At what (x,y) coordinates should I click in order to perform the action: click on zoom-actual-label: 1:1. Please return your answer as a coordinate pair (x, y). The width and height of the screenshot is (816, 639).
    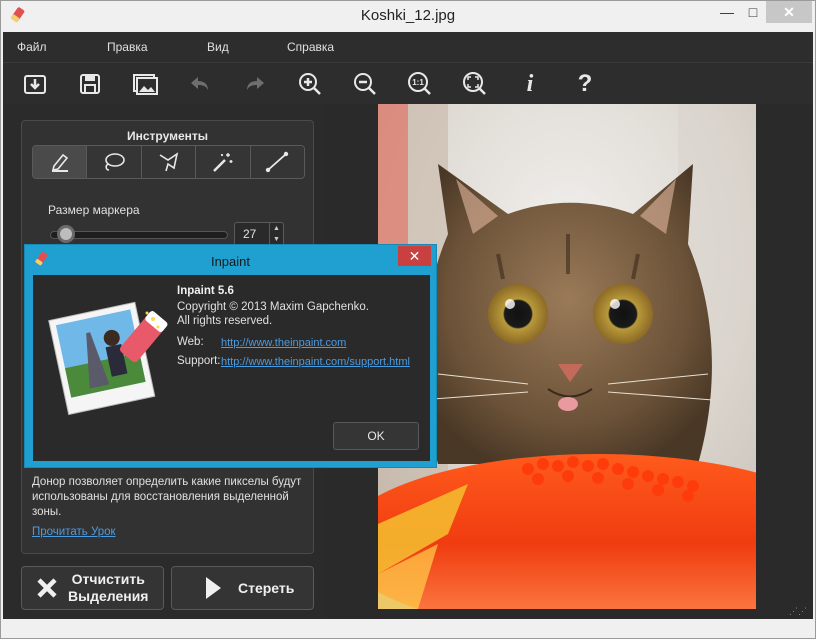
    Looking at the image, I should click on (418, 82).